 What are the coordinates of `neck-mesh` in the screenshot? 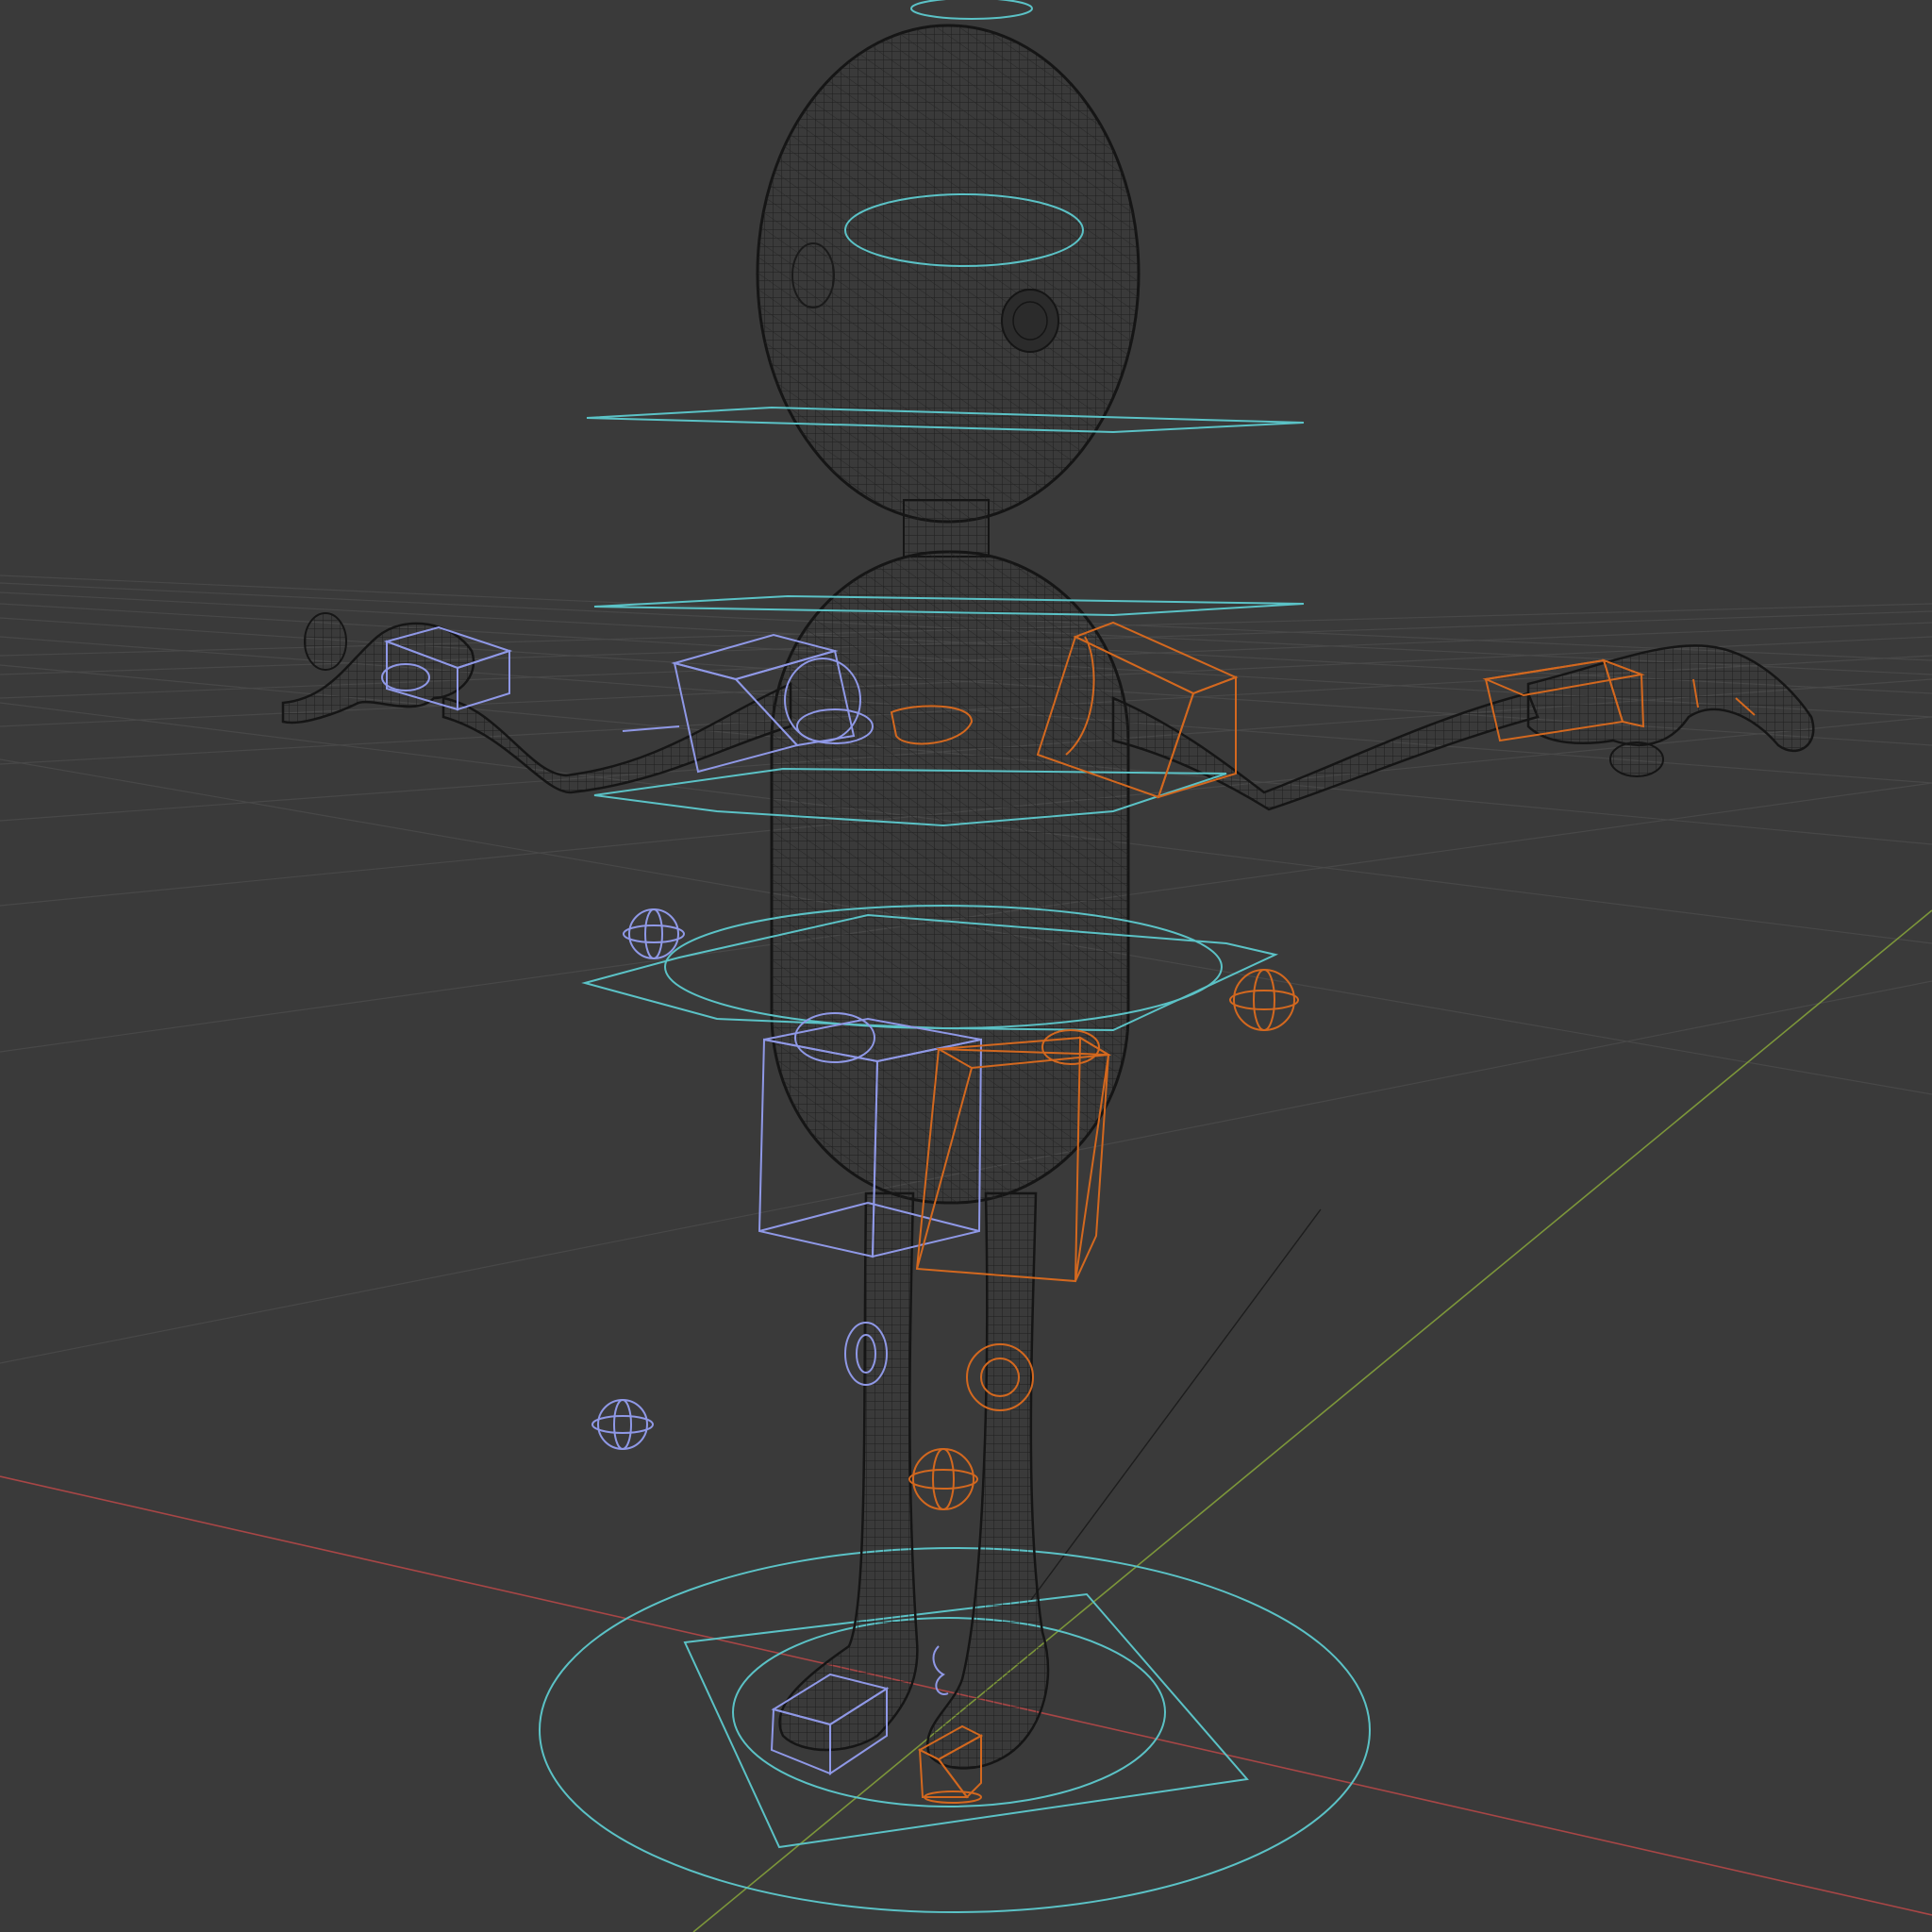 It's located at (947, 528).